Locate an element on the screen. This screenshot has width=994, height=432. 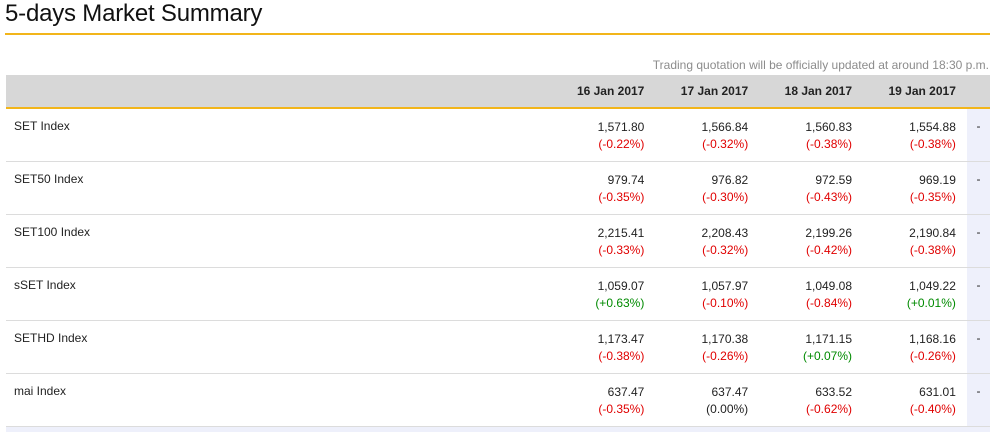
index-value: 1,059.07 is located at coordinates (621, 285).